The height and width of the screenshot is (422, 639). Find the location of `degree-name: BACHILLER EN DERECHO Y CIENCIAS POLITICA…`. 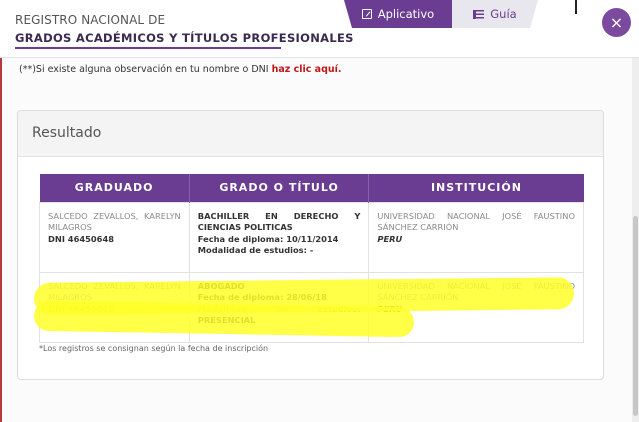

degree-name: BACHILLER EN DERECHO Y CIENCIAS POLITICA… is located at coordinates (279, 221).